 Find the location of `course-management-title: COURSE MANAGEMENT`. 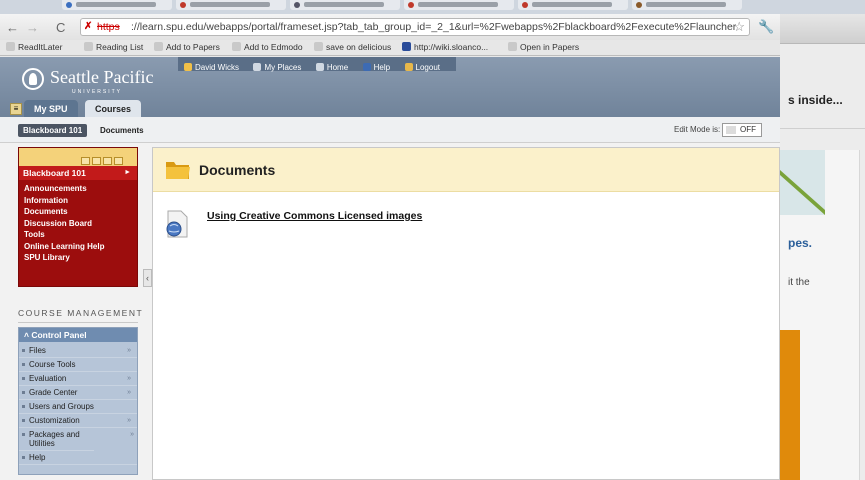

course-management-title: COURSE MANAGEMENT is located at coordinates (81, 313).